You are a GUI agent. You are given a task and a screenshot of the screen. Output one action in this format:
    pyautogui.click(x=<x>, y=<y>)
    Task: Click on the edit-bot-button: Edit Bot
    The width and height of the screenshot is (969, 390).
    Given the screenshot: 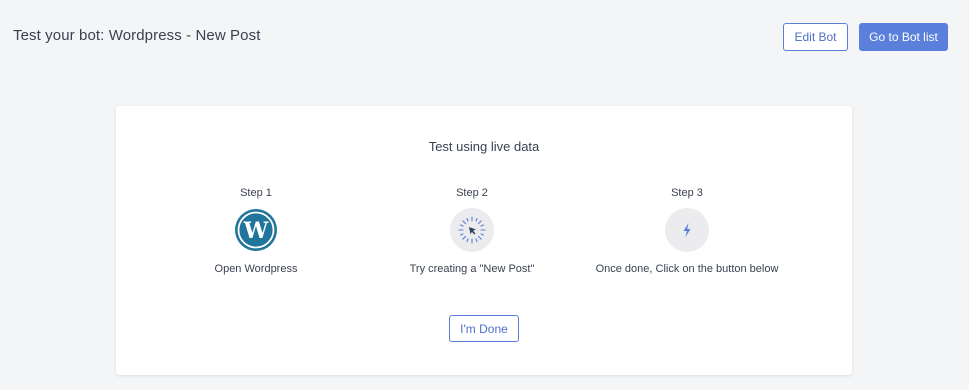 What is the action you would take?
    pyautogui.click(x=815, y=37)
    